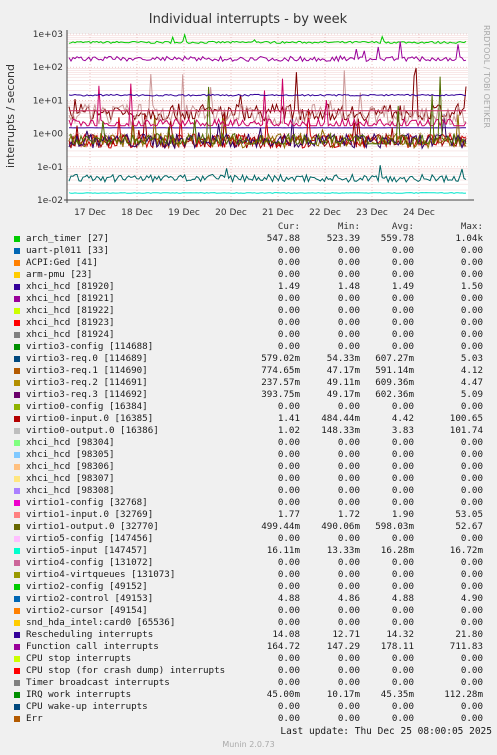 The image size is (497, 755). Describe the element at coordinates (394, 370) in the screenshot. I see `legend-avg: 591.14m` at that location.